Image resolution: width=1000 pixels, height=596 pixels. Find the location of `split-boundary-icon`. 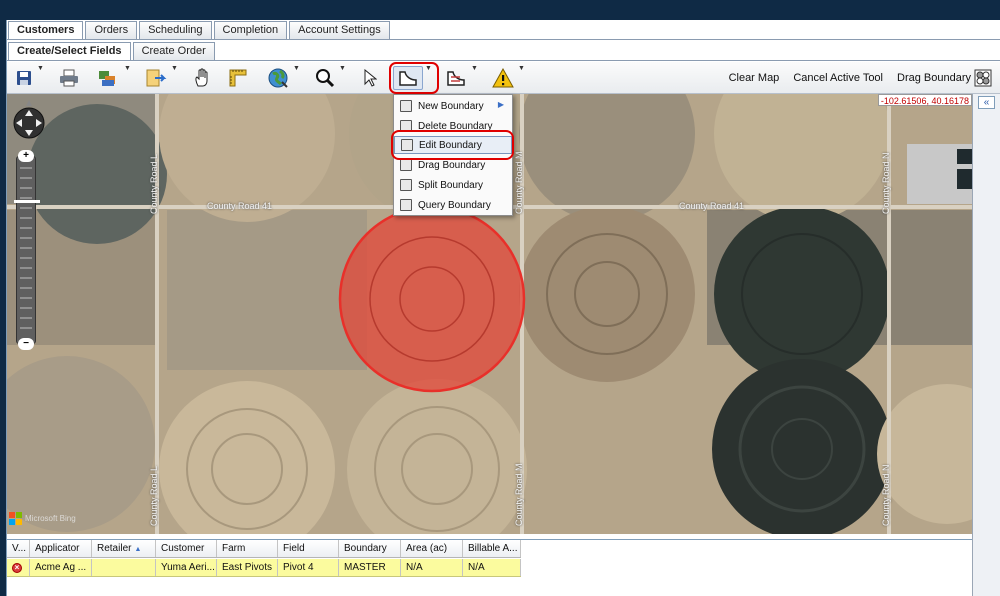

split-boundary-icon is located at coordinates (406, 185).